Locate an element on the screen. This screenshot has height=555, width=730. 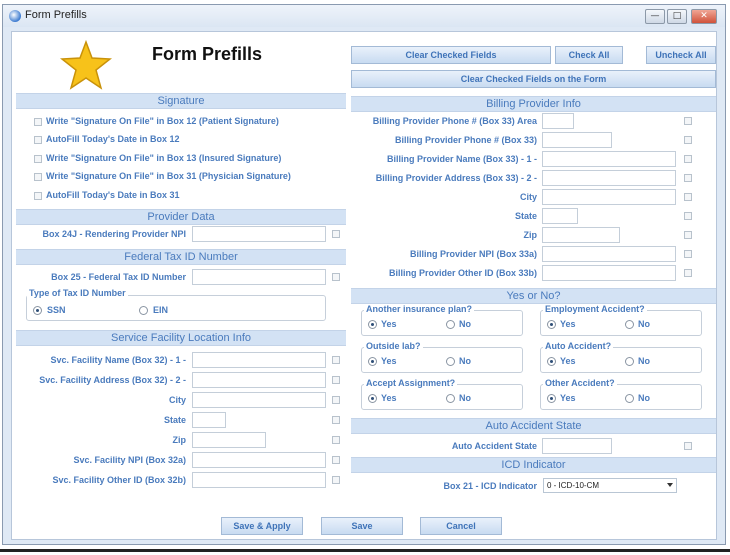
other-accident-yes-label: Yes is located at coordinates (568, 398).